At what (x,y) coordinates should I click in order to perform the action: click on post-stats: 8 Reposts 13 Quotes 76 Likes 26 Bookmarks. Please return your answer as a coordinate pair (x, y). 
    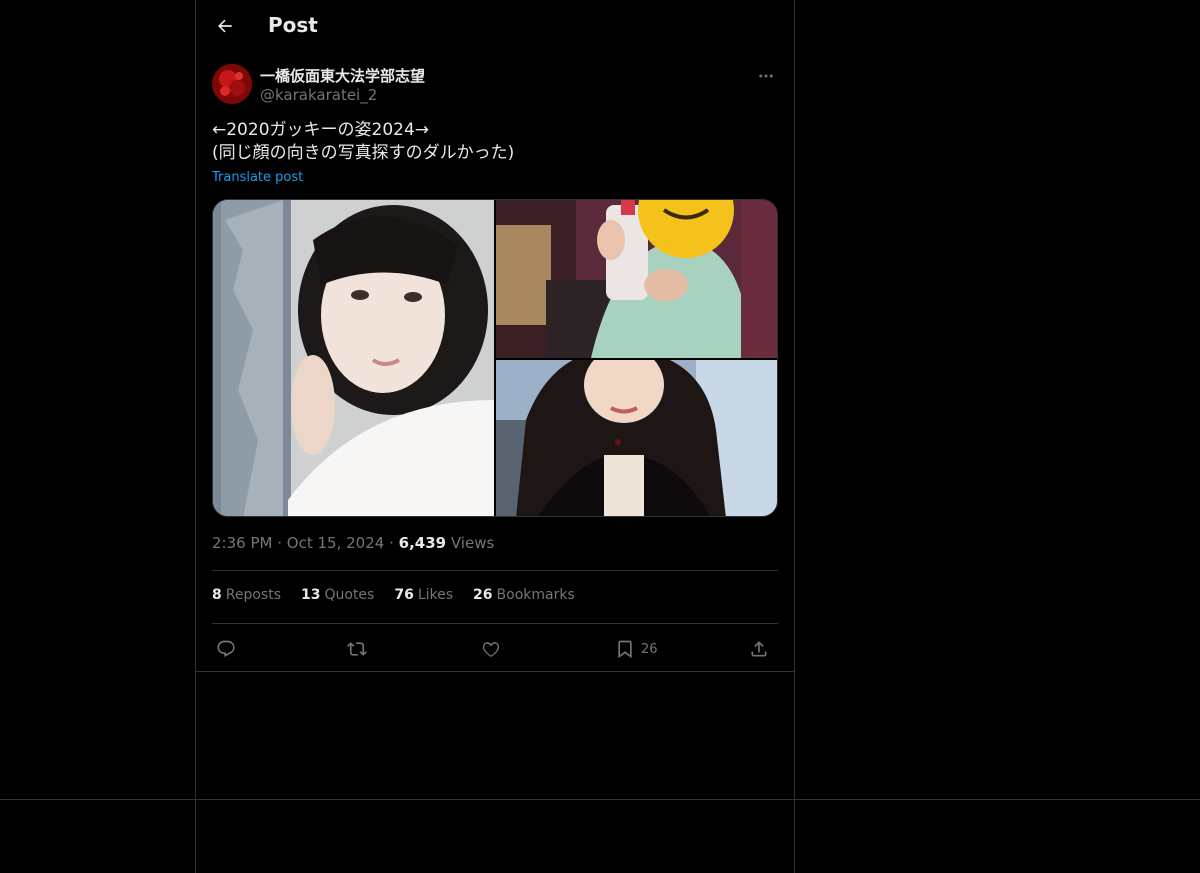
    Looking at the image, I should click on (495, 598).